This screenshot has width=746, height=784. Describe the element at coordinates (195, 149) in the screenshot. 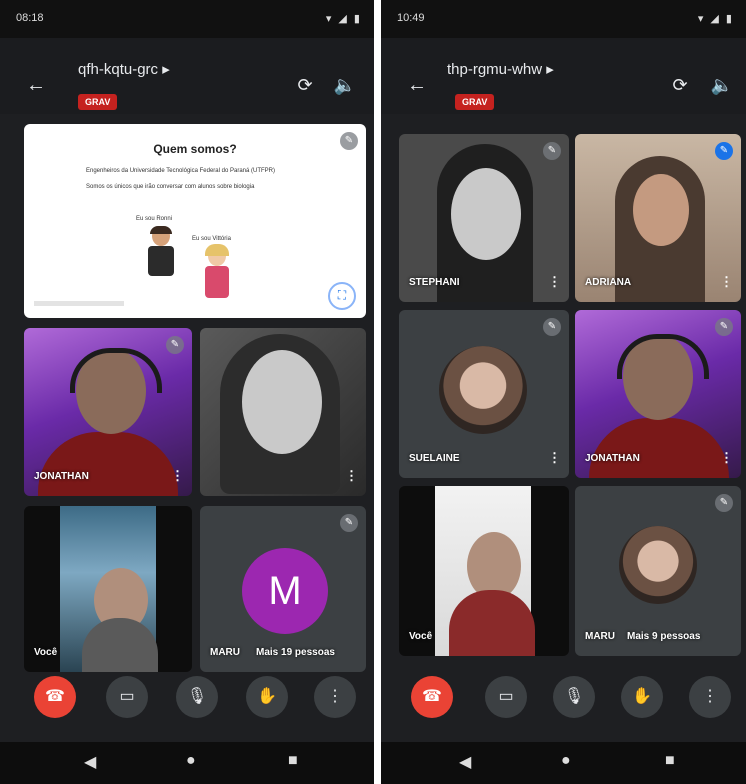

I see `slide-title: Quem somos?` at that location.